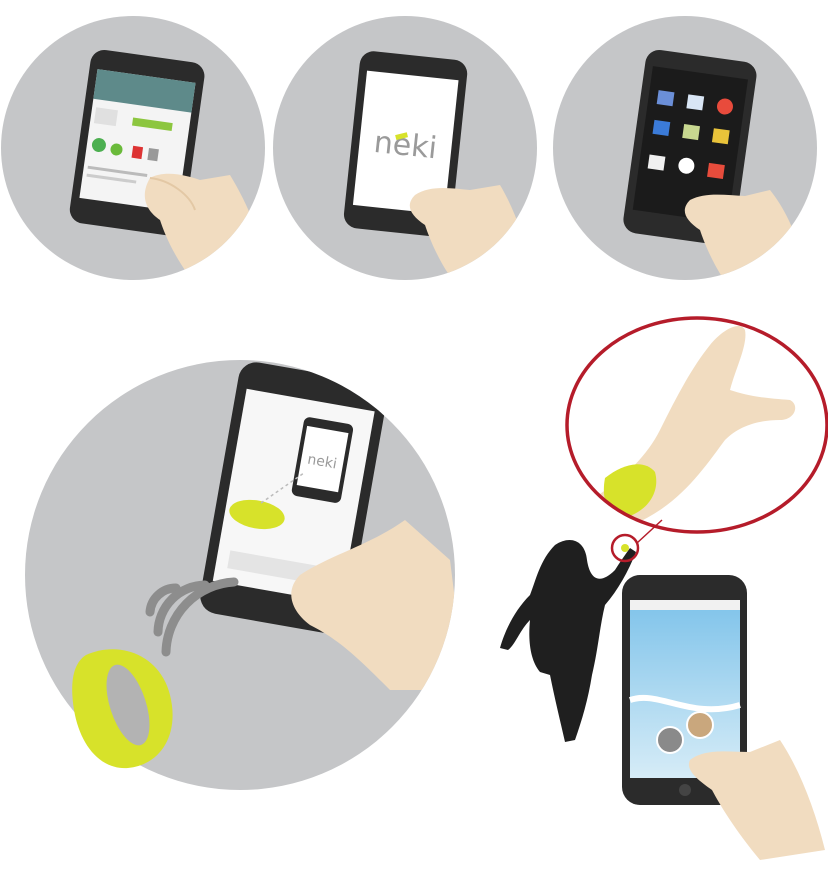  I want to click on neki-logo: neki, so click(405, 145).